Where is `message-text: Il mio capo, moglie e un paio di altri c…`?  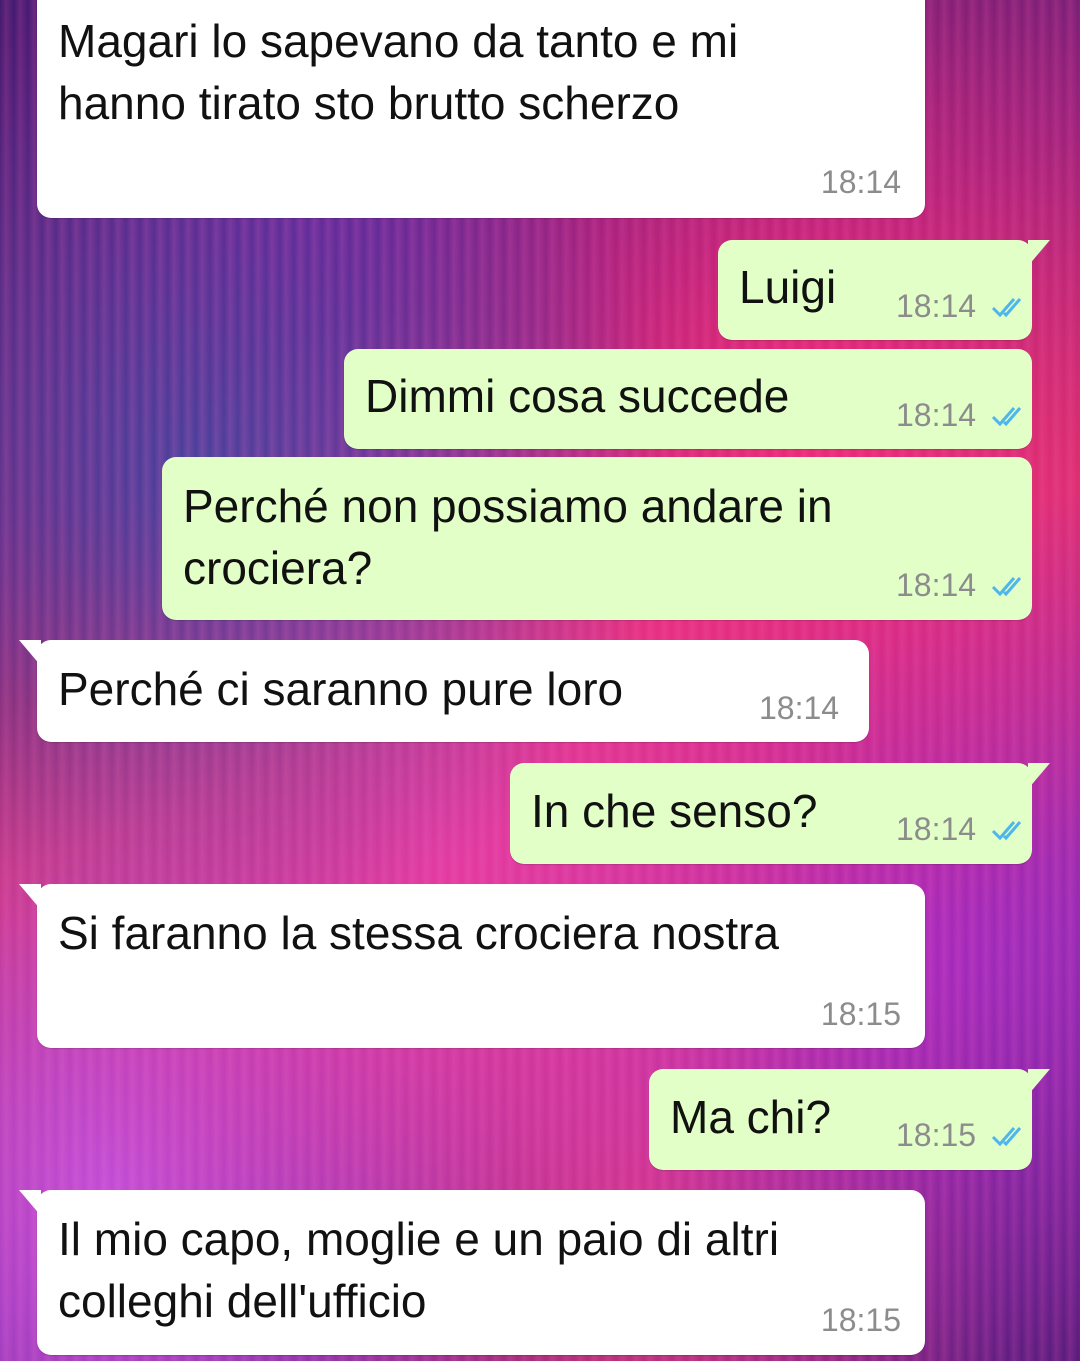 message-text: Il mio capo, moglie e un paio di altri c… is located at coordinates (419, 1270).